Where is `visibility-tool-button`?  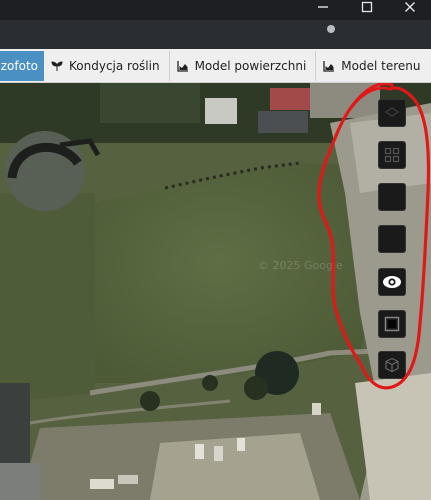 visibility-tool-button is located at coordinates (392, 282).